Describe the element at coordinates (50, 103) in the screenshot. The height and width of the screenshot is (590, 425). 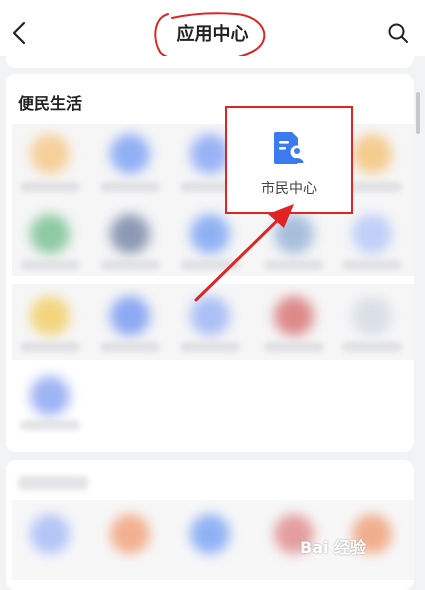
I see `section-title: 便民生活` at that location.